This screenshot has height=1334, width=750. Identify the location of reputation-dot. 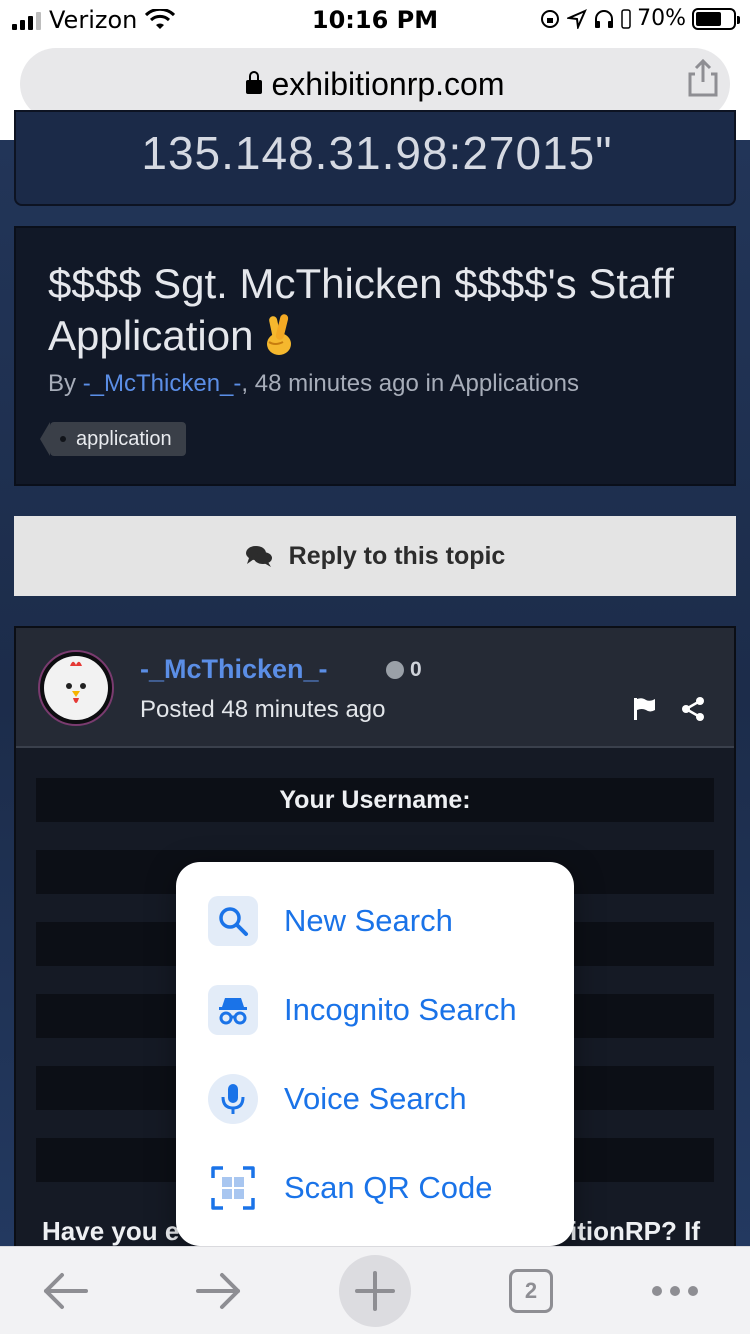
(395, 670).